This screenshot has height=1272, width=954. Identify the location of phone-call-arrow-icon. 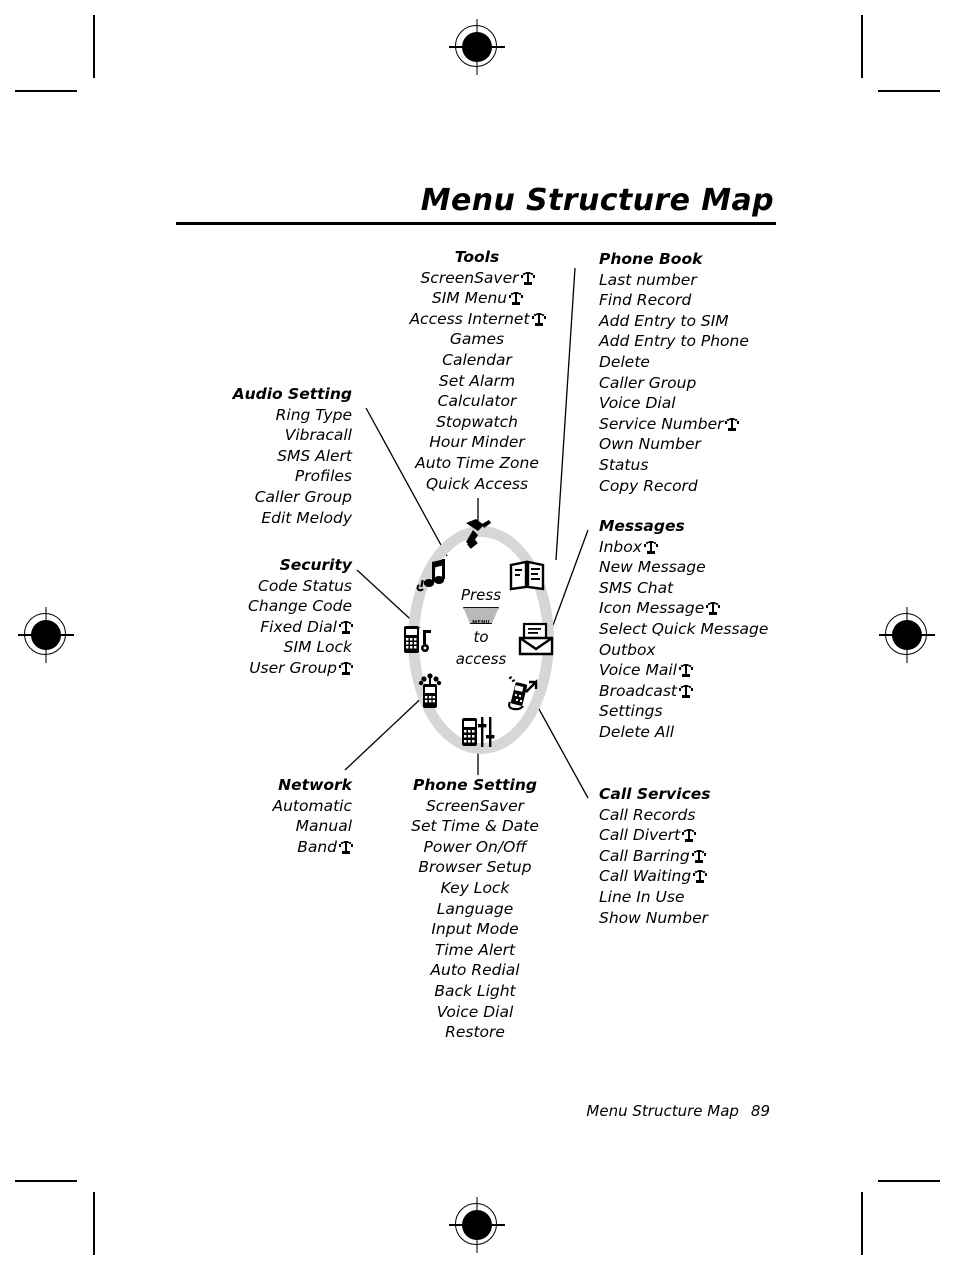
(522, 692).